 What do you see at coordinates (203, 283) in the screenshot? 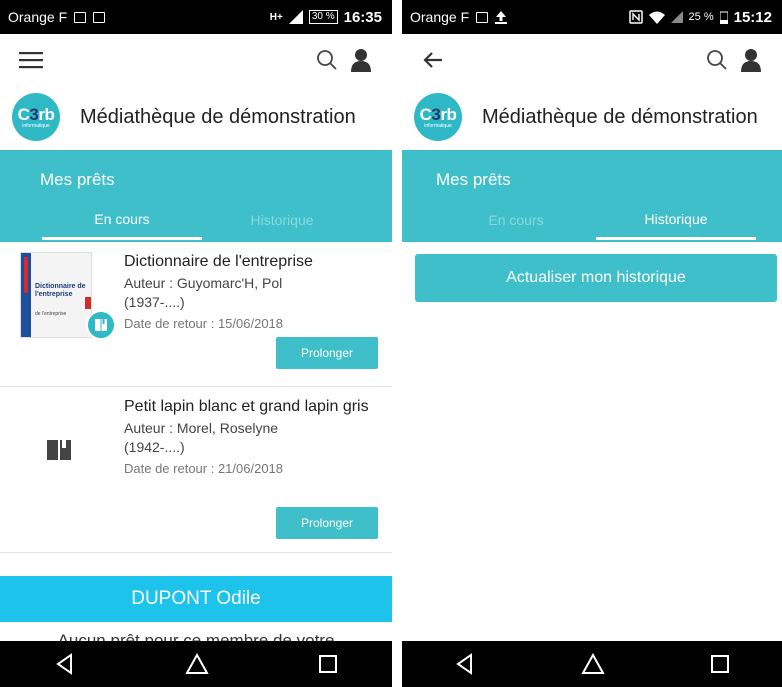
I see `loan-author: Auteur : Guyomarc'H, Pol` at bounding box center [203, 283].